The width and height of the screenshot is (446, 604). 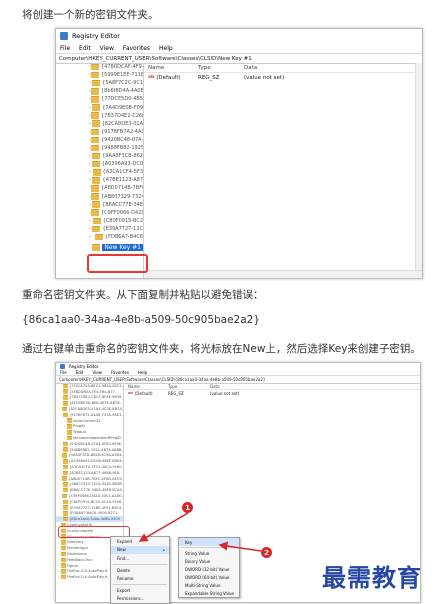 I want to click on tree-item: › {B6ACC77E-34E, so click(x=99, y=205).